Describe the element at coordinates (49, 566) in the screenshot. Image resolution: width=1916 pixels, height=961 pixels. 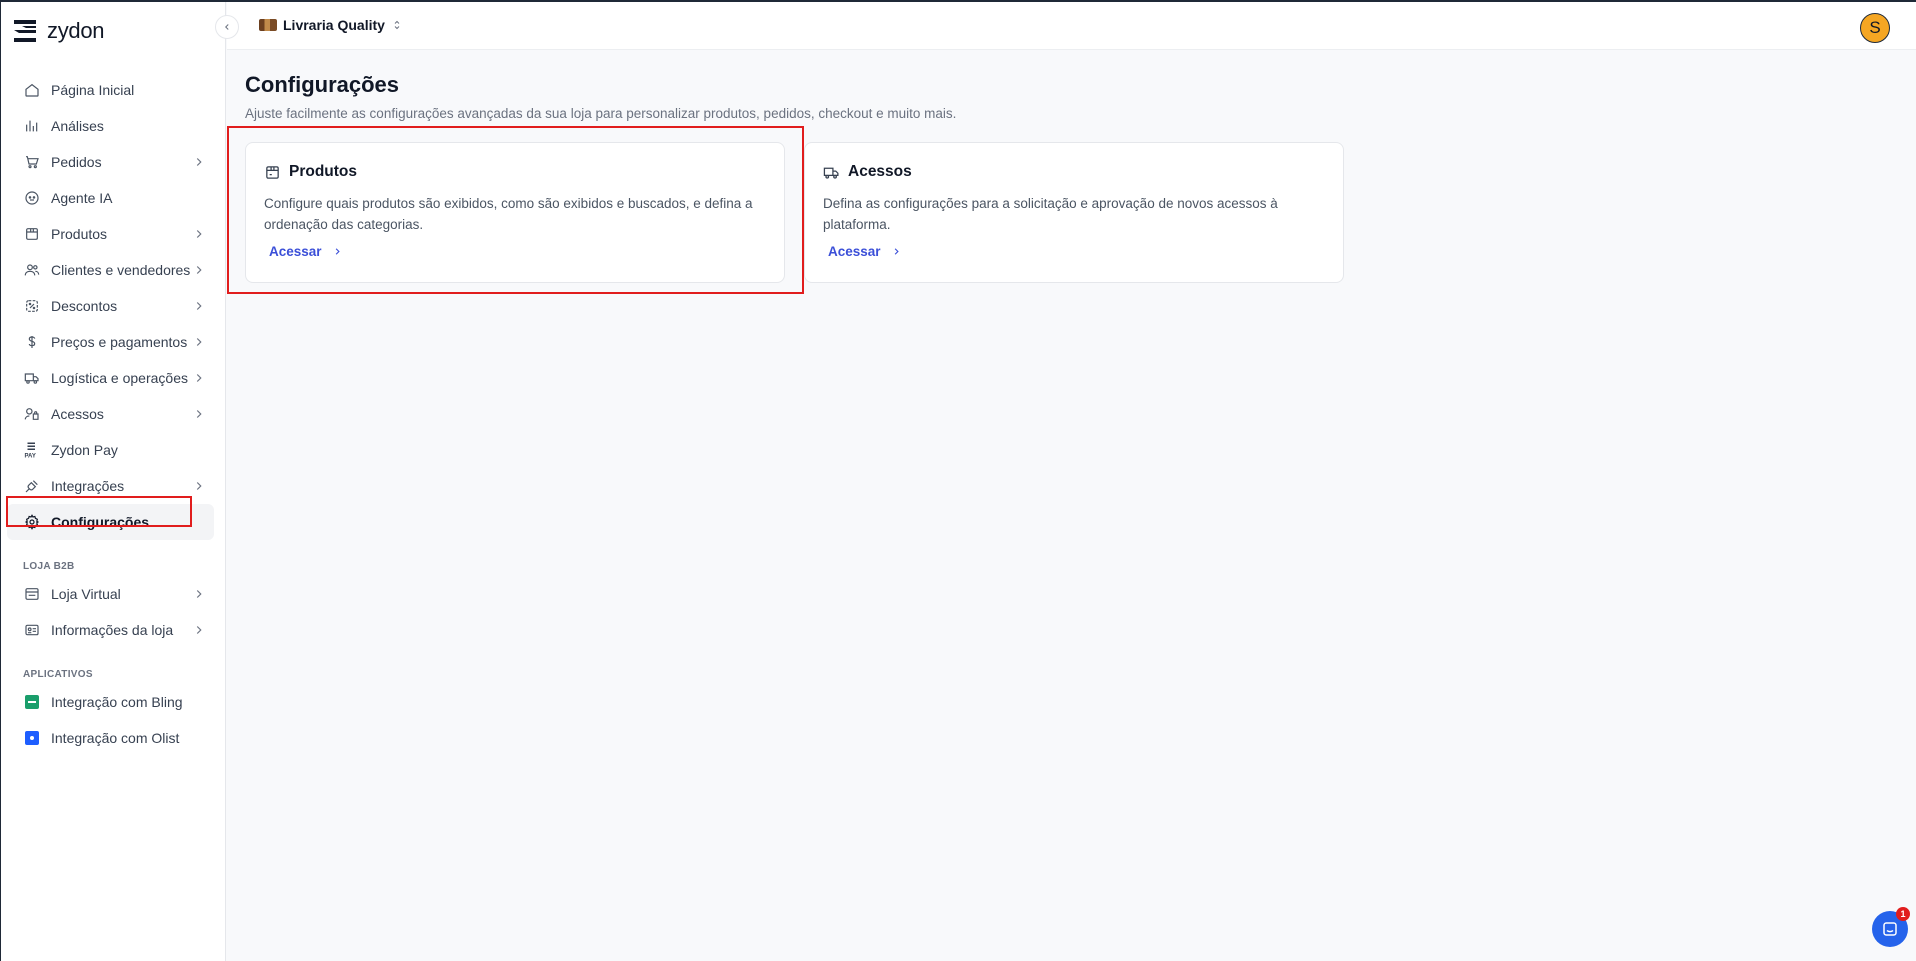
I see `sidebar-section-loja-b2b: LOJA B2B` at that location.